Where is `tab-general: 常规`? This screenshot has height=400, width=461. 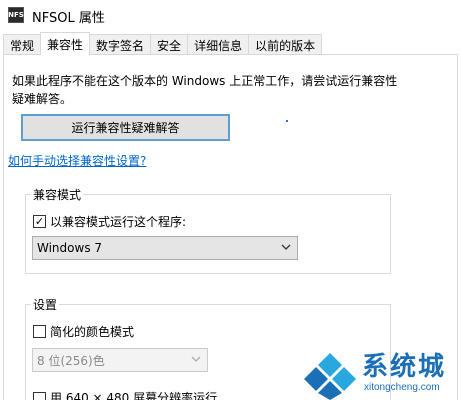 tab-general: 常规 is located at coordinates (22, 44).